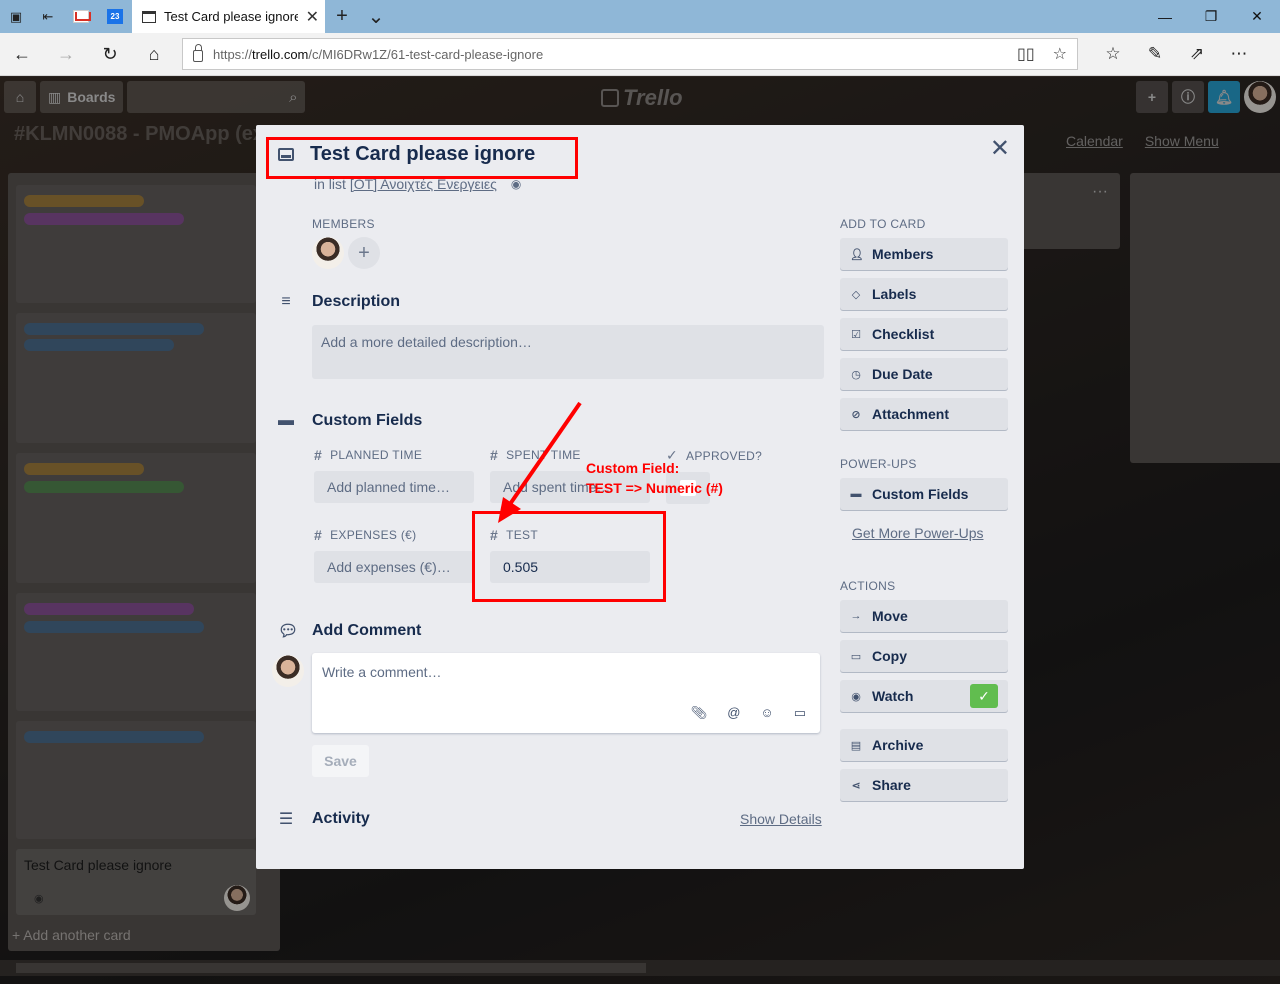  What do you see at coordinates (1165, 16) in the screenshot?
I see `minimize-icon: —` at bounding box center [1165, 16].